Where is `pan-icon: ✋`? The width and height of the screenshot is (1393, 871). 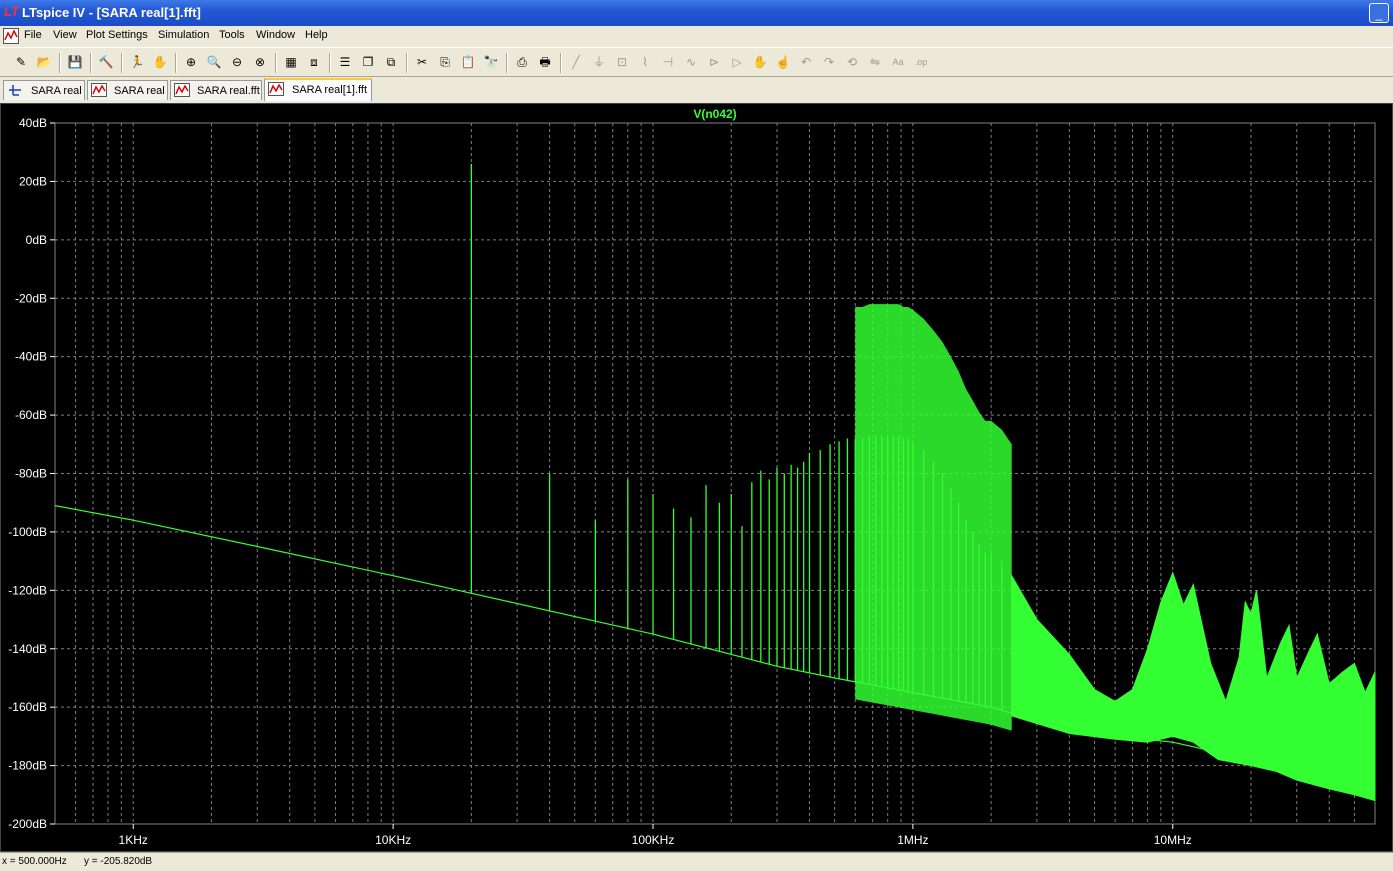 pan-icon: ✋ is located at coordinates (160, 62).